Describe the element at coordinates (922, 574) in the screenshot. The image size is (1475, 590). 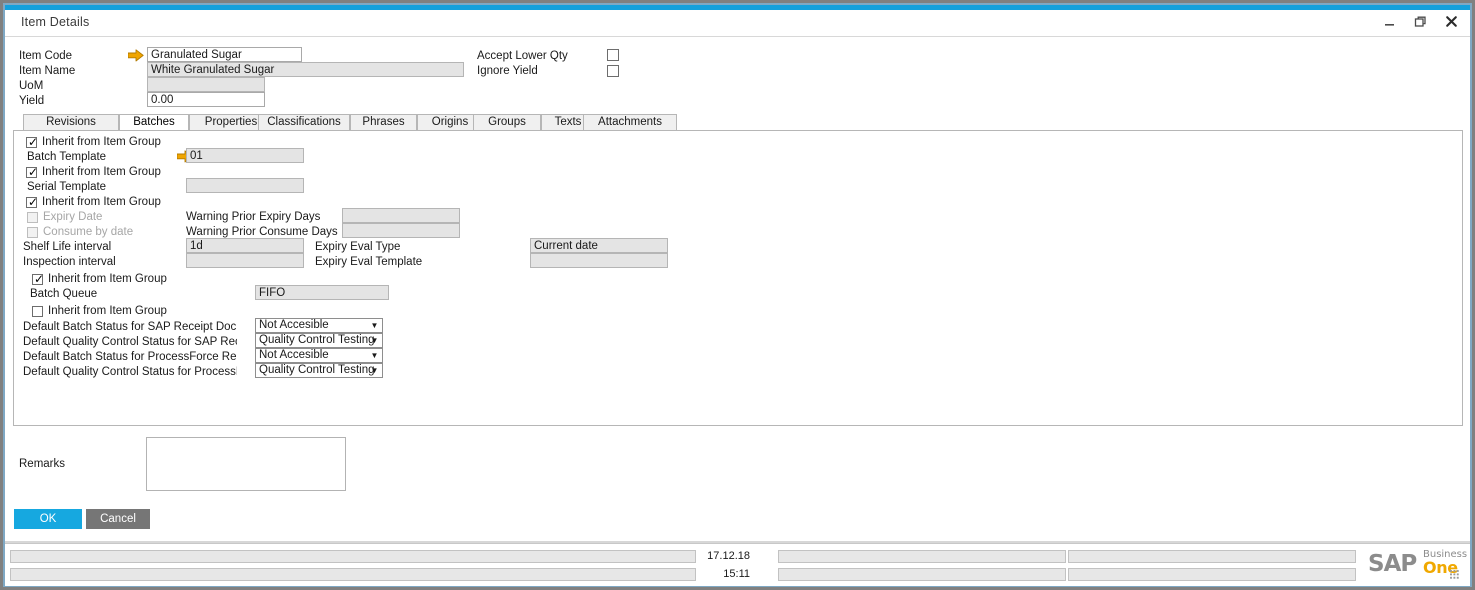
I see `status-field-mid-bottom` at that location.